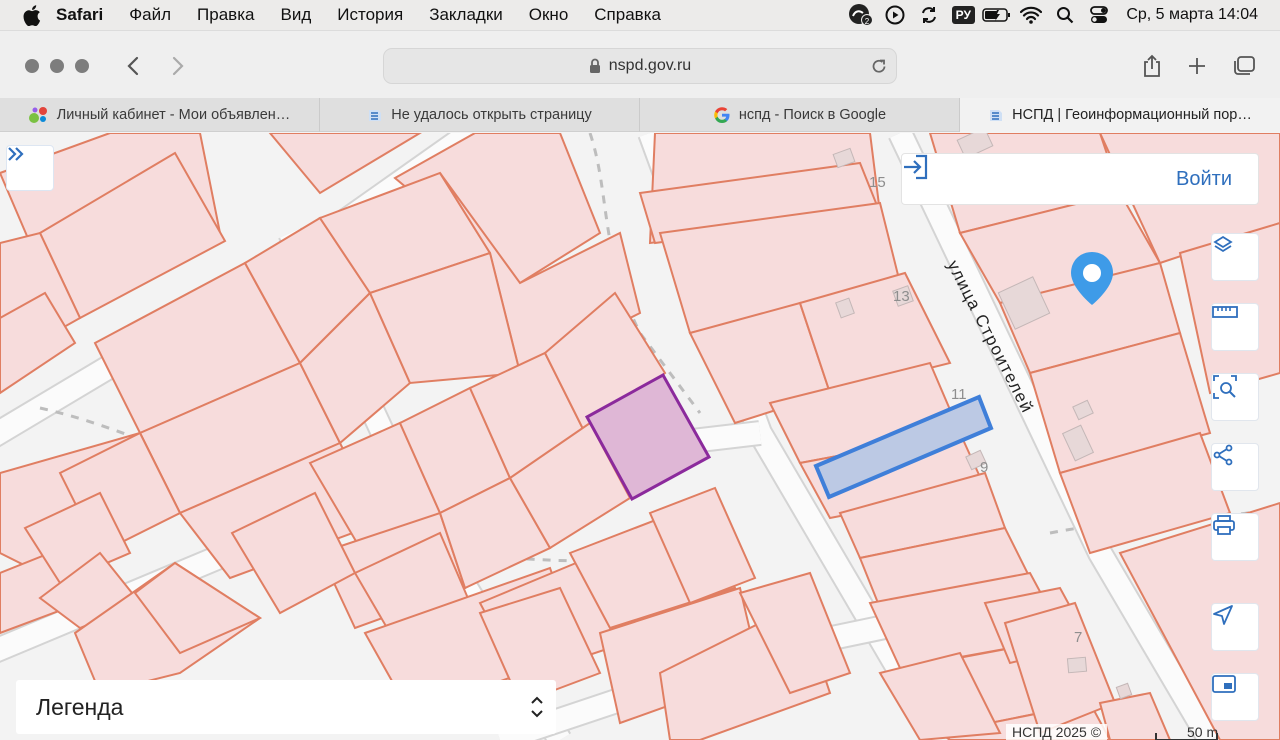 The width and height of the screenshot is (1280, 740). I want to click on new-tab-button, so click(1197, 66).